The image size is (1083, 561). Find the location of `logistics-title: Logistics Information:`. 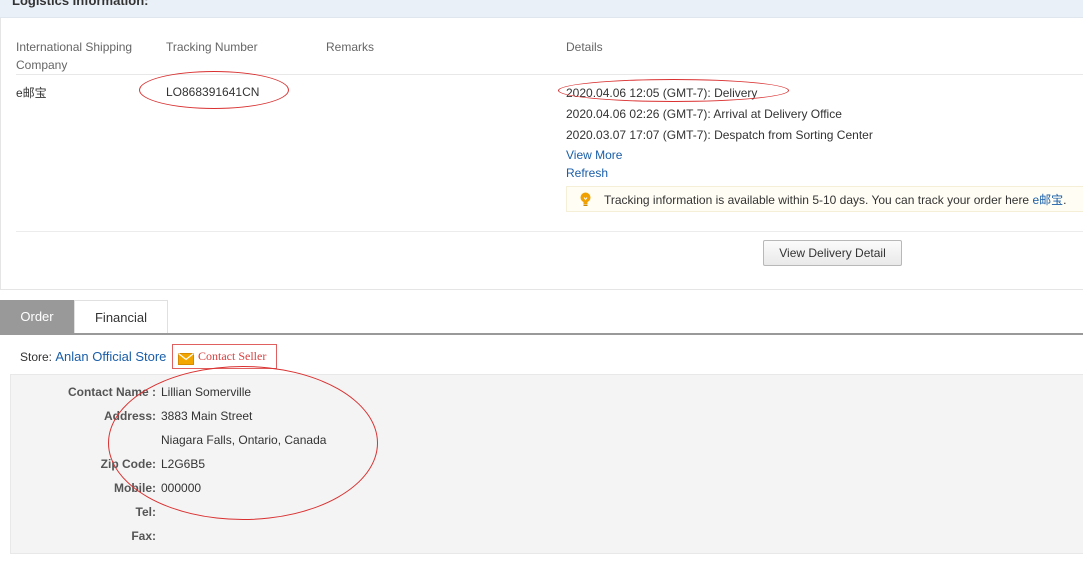

logistics-title: Logistics Information: is located at coordinates (80, 4).